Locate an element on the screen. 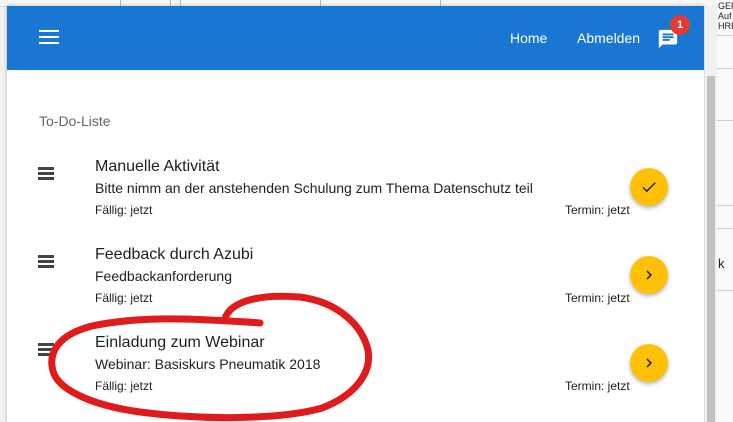 The image size is (733, 422). hamburger-menu-icon is located at coordinates (49, 38).